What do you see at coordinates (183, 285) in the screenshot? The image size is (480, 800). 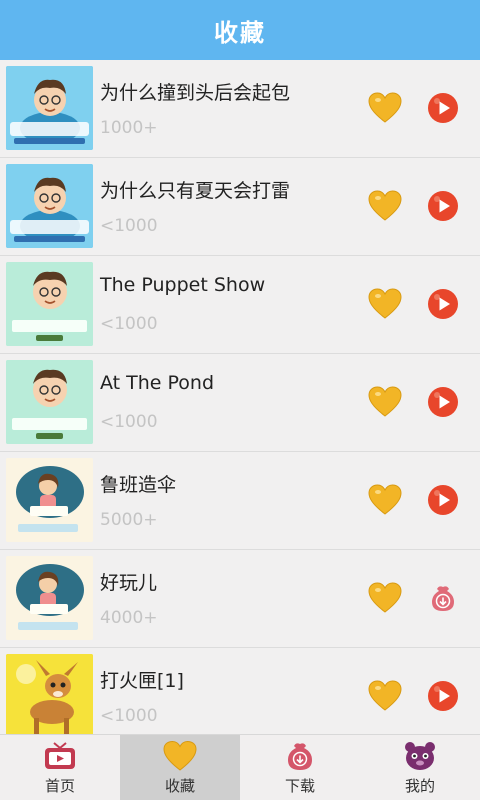 I see `item-title: The Puppet Show` at bounding box center [183, 285].